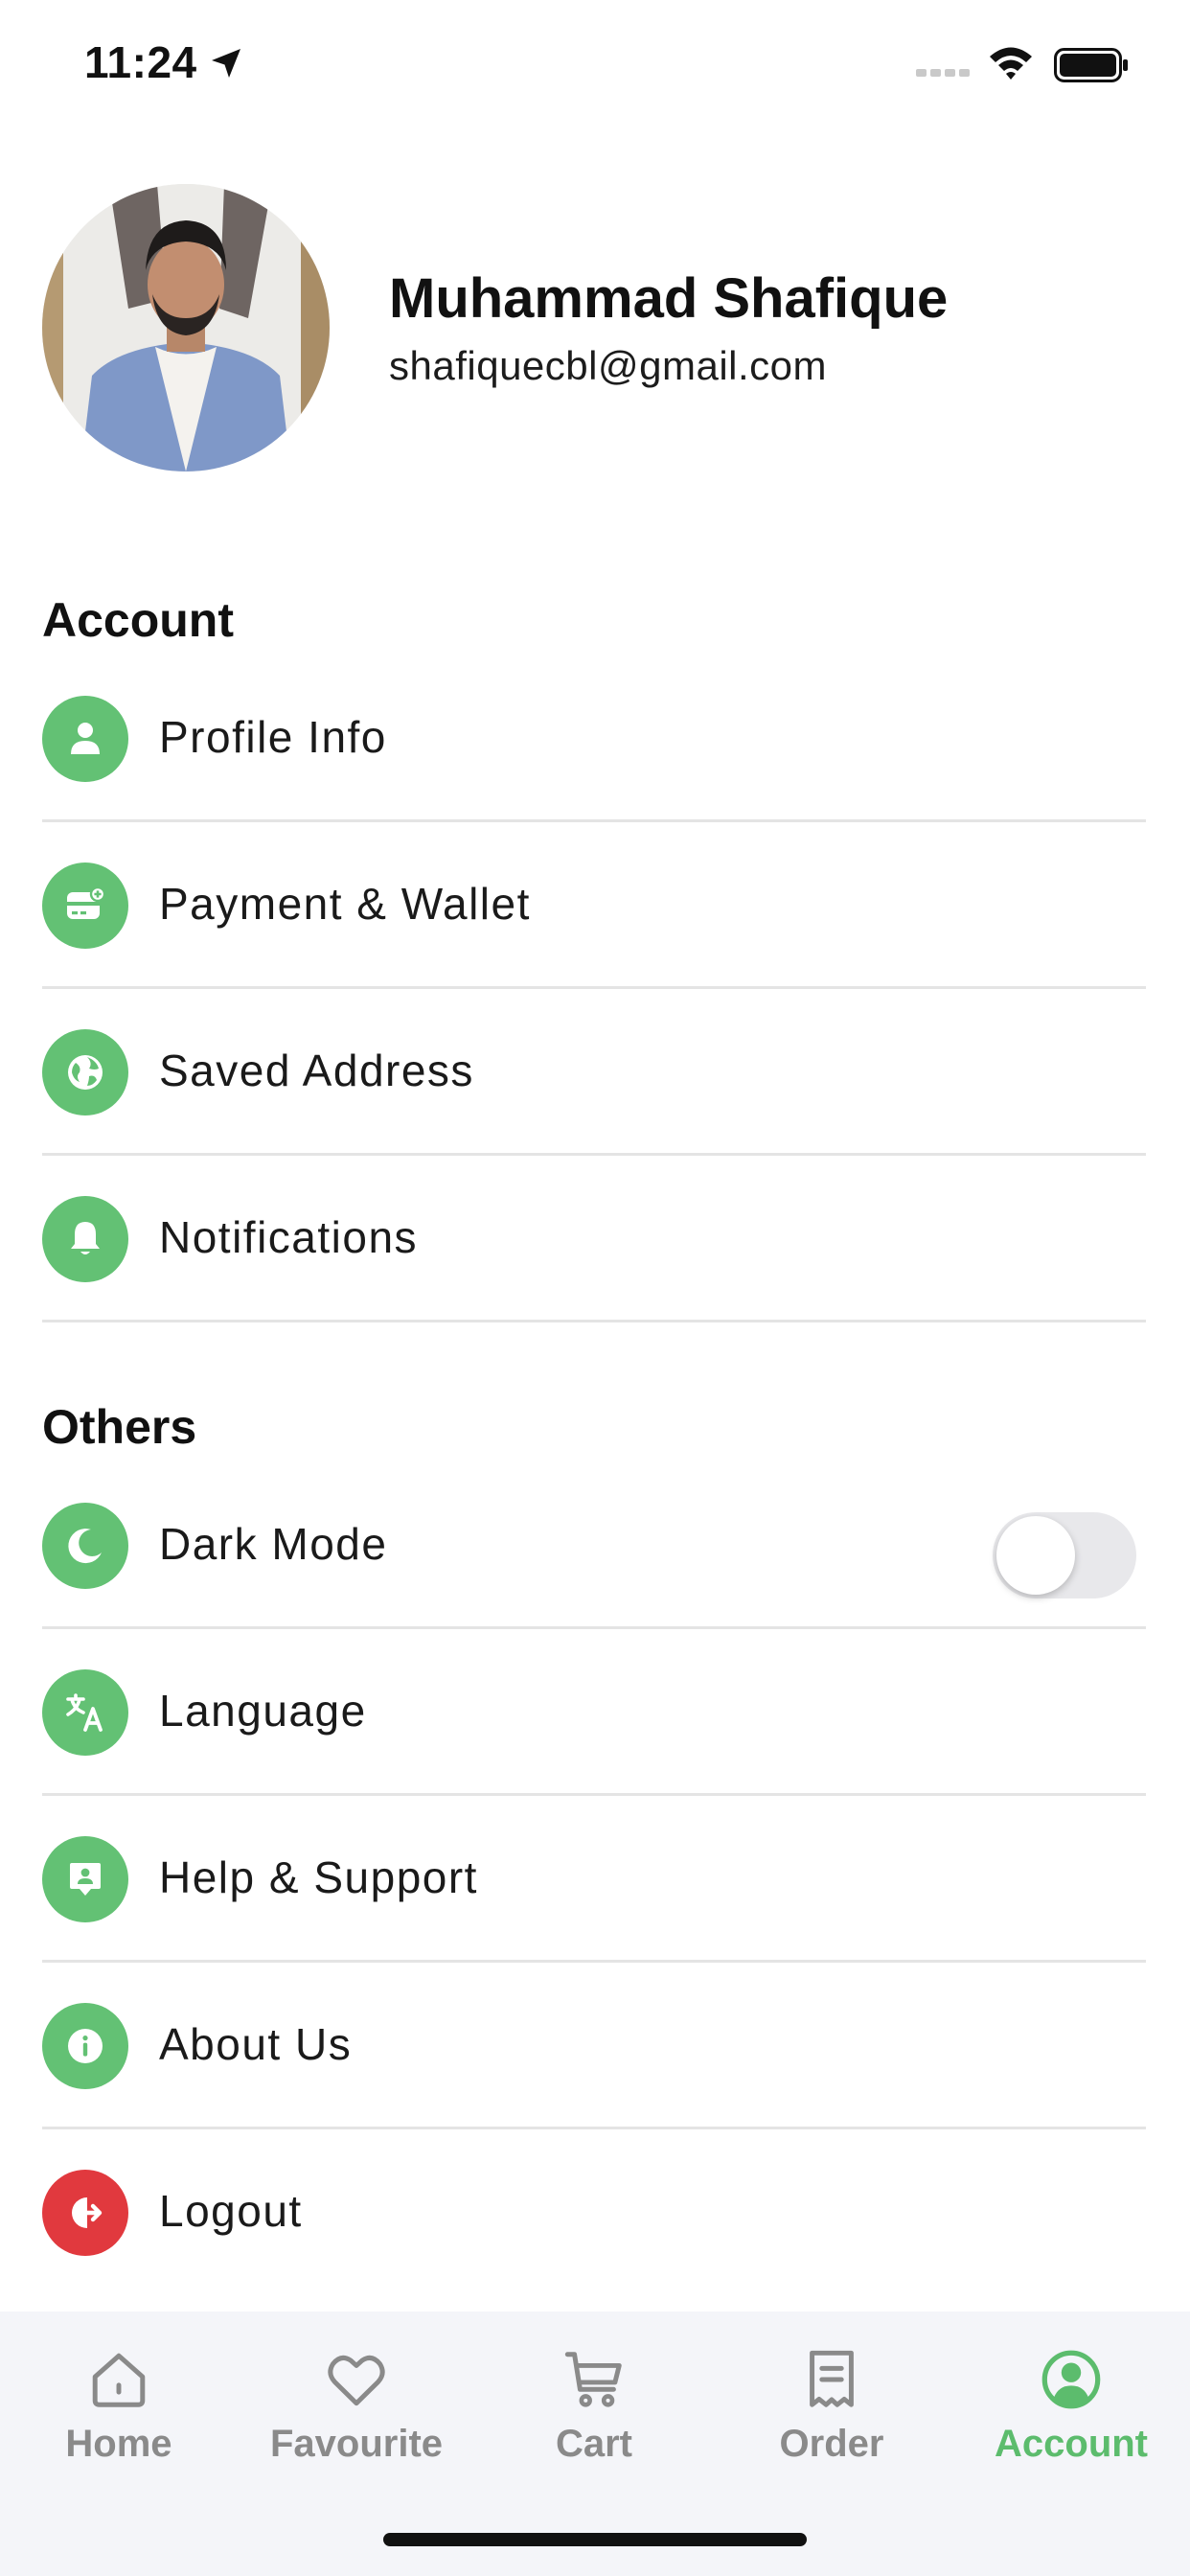 The image size is (1190, 2576). I want to click on nav-order: Order, so click(832, 2406).